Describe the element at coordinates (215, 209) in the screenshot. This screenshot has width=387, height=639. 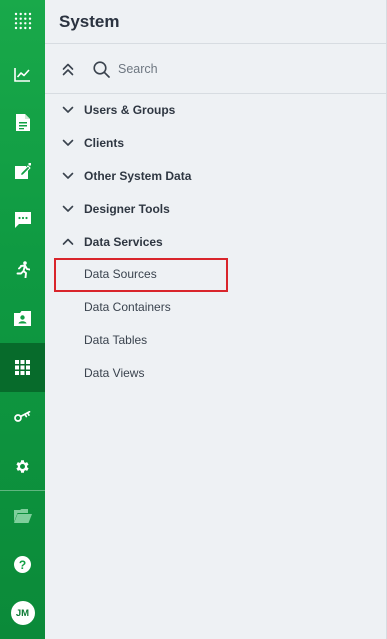
I see `tree-group-designer-tools: Designer Tools` at that location.